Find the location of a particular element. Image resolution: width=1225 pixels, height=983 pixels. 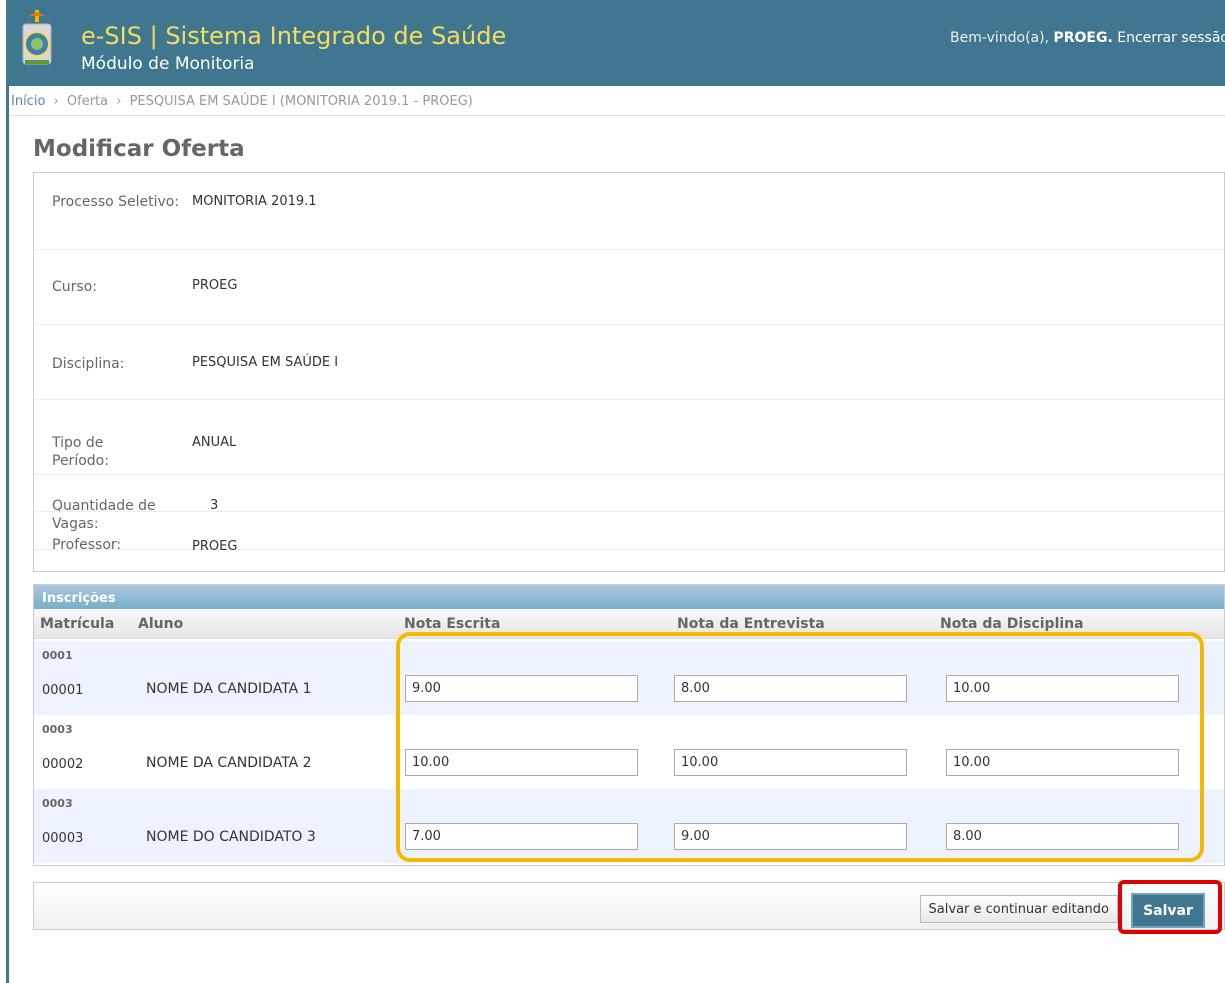

table-row: 0001 00001 NOME DA CANDIDATA 1 is located at coordinates (629, 678).